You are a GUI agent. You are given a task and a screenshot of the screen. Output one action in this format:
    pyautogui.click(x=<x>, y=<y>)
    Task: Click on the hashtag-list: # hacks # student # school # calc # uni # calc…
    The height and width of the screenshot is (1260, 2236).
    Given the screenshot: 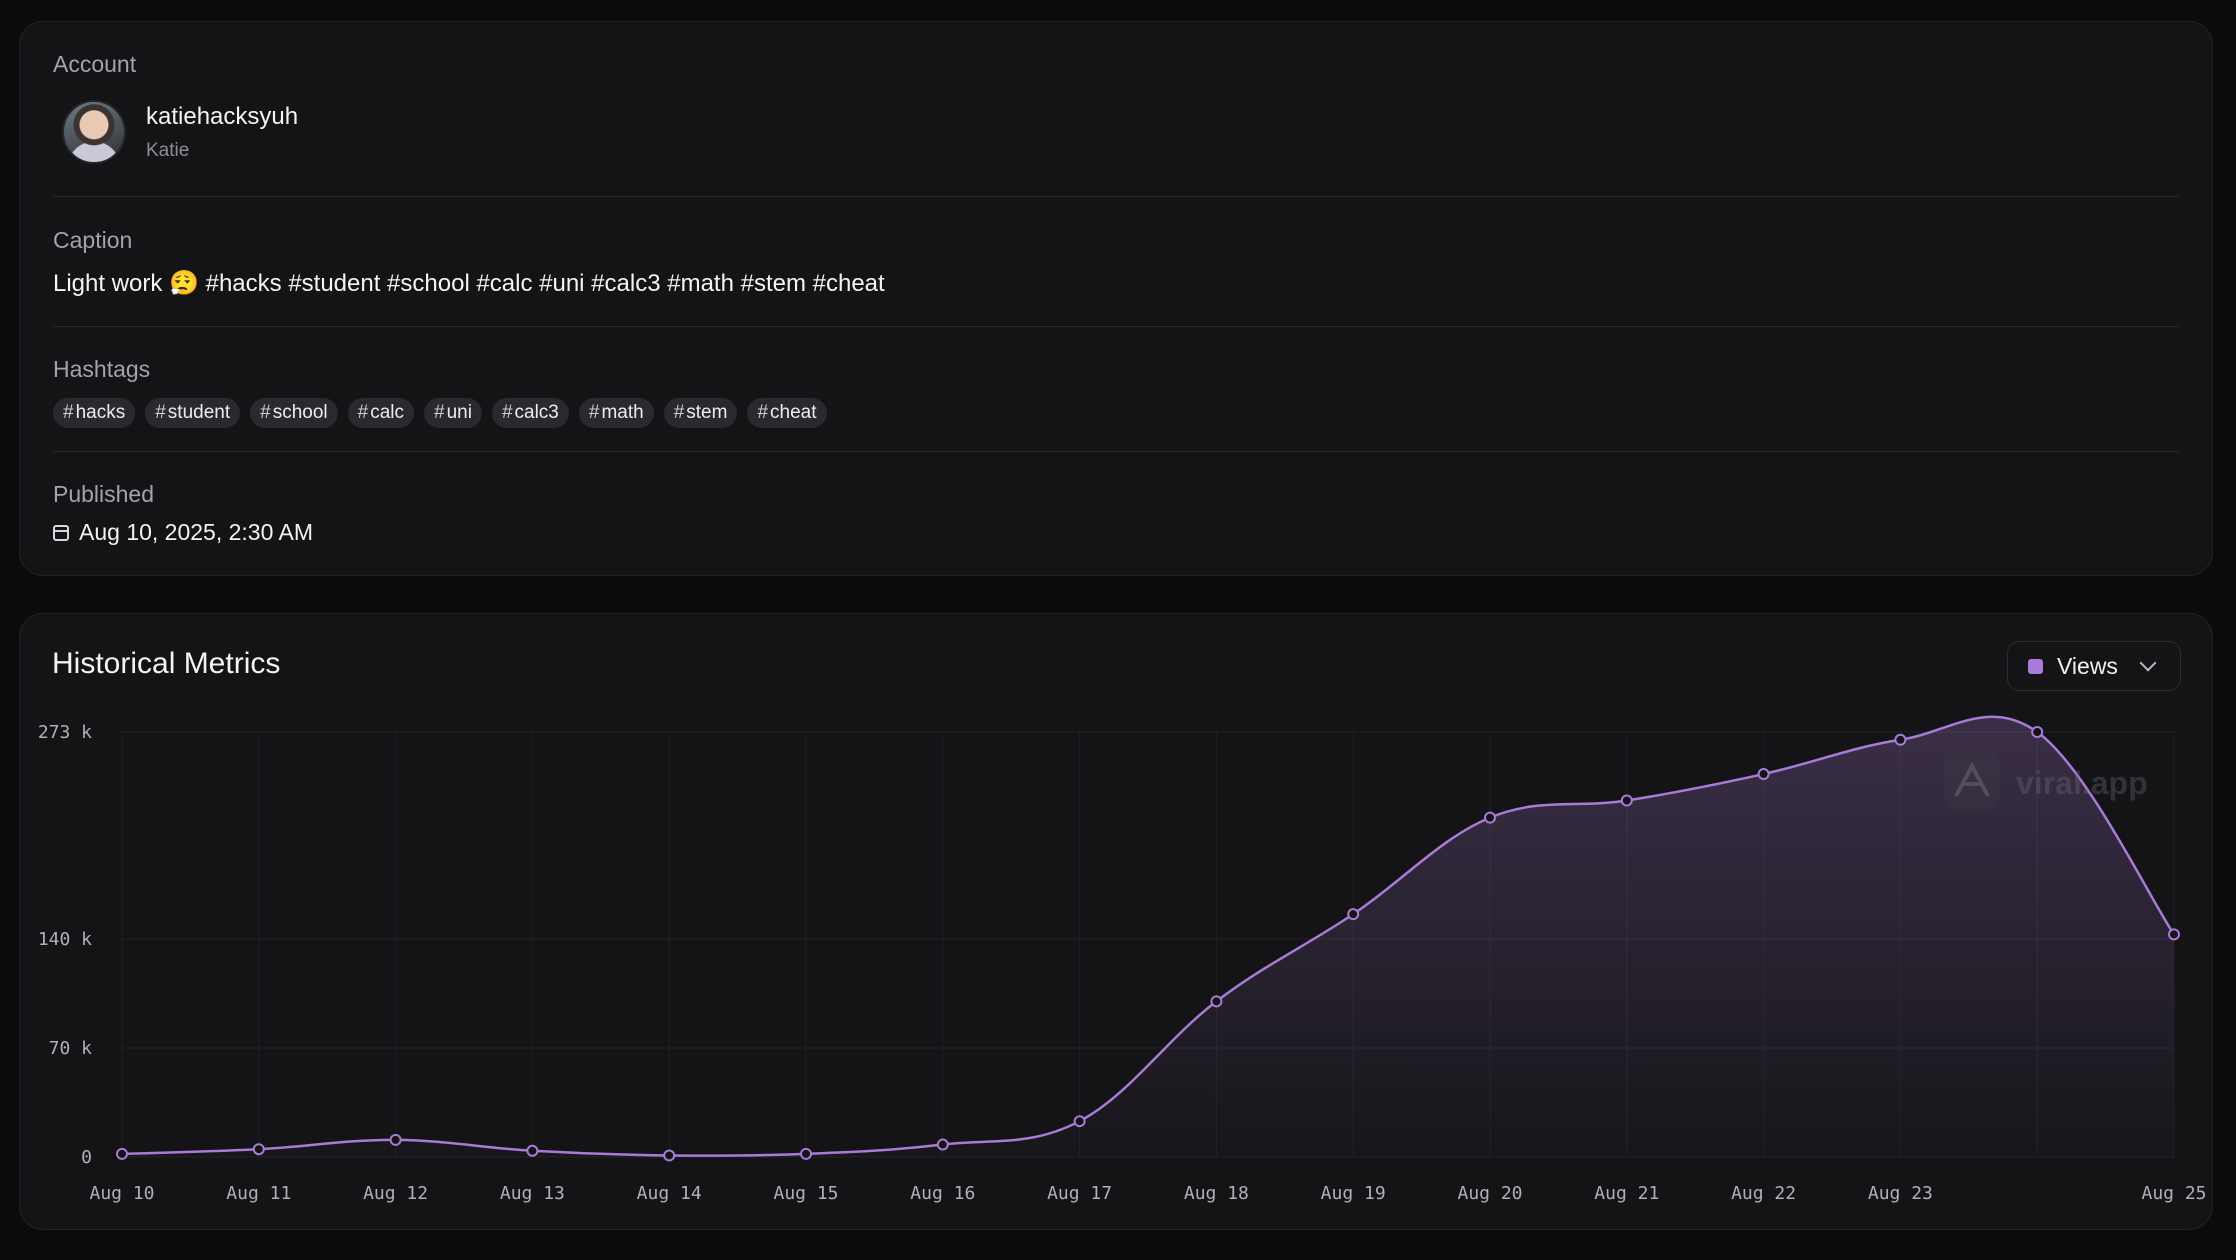 What is the action you would take?
    pyautogui.click(x=440, y=413)
    